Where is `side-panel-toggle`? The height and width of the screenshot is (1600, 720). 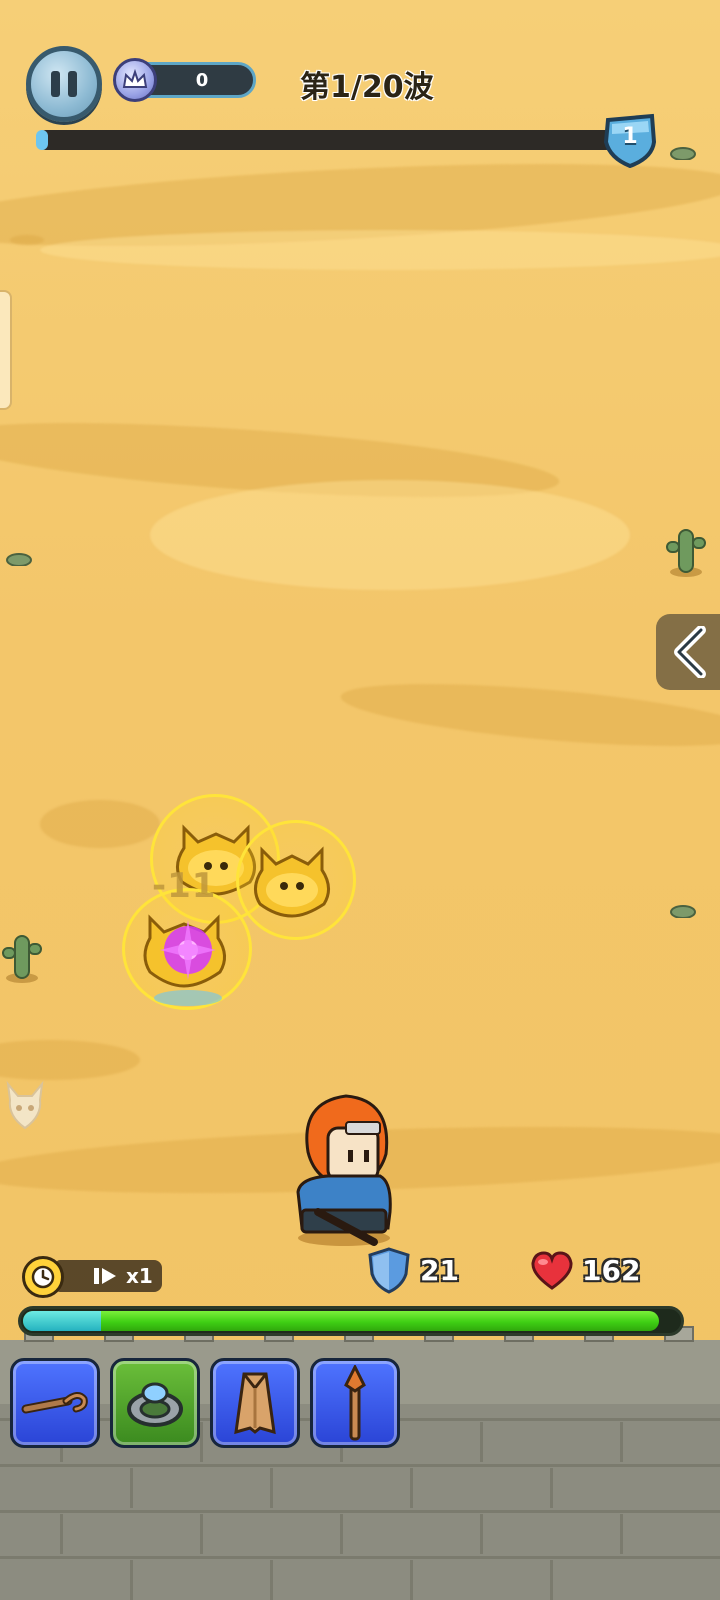
side-panel-toggle is located at coordinates (688, 652).